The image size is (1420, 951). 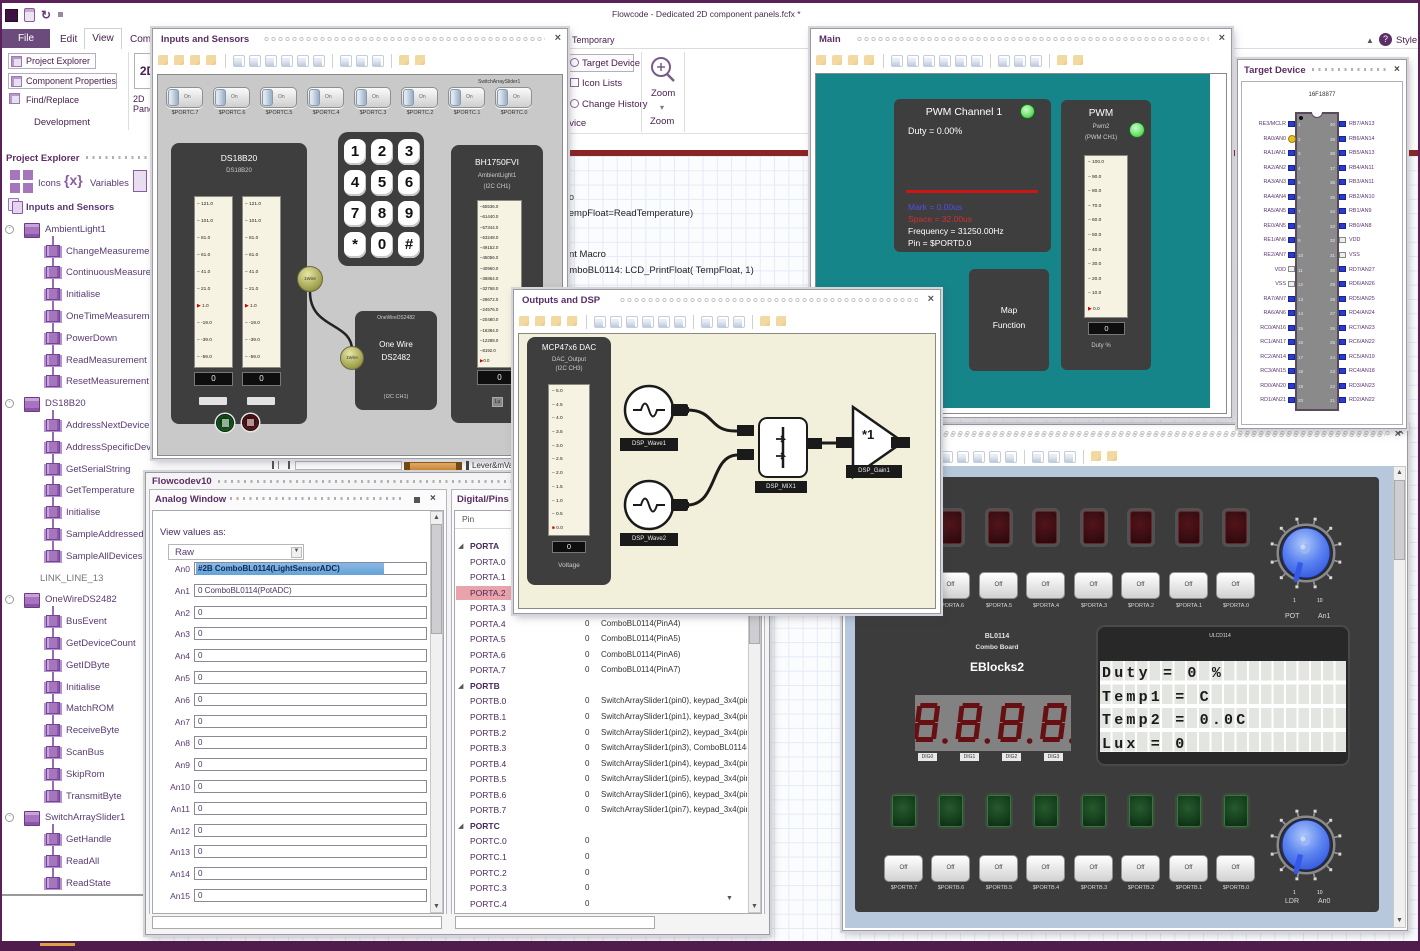 I want to click on svg-text: *1, so click(x=868, y=434).